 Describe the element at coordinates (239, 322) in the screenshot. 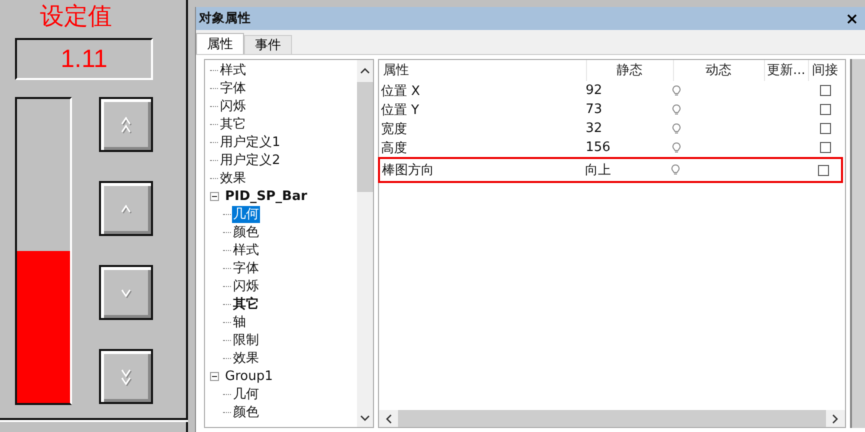

I see `tree-item: 轴` at that location.